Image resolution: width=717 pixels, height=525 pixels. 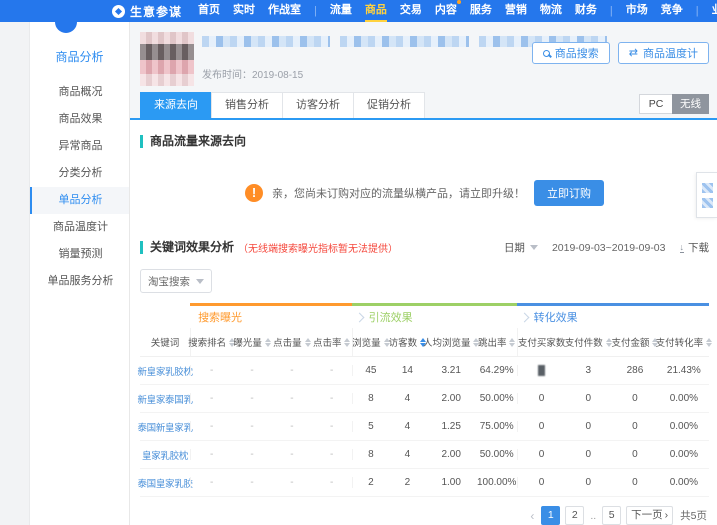 I want to click on nav-item-作战室: 作战室, so click(x=284, y=11).